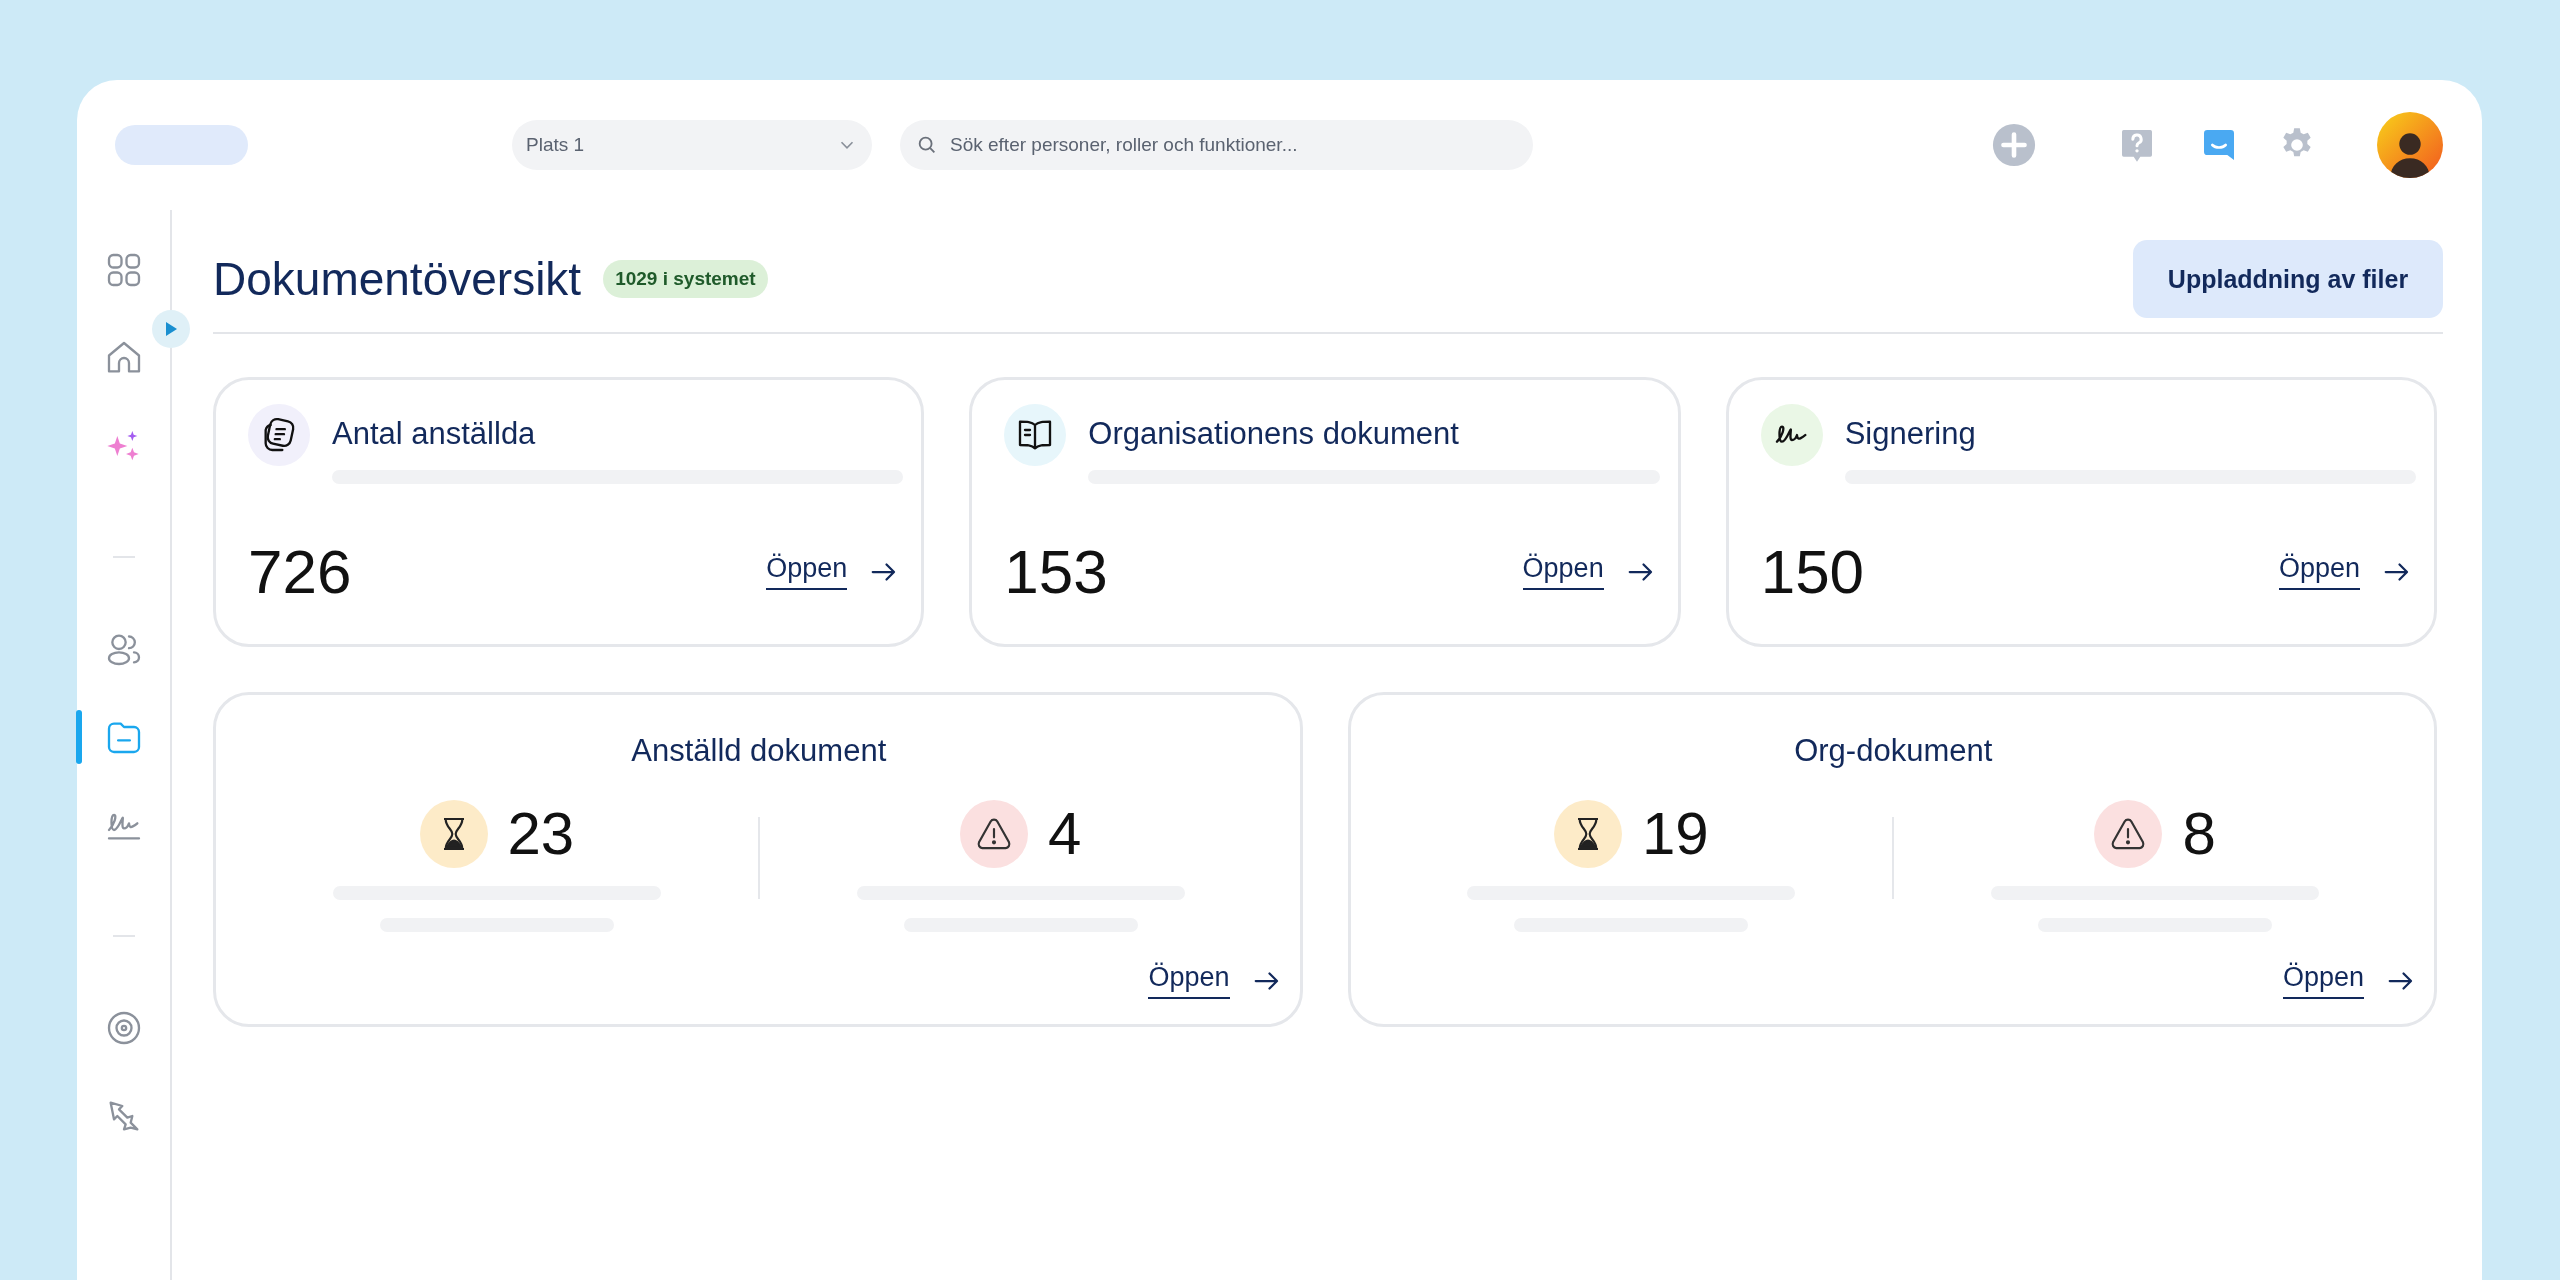 This screenshot has width=2560, height=1280. I want to click on active-indicator, so click(79, 737).